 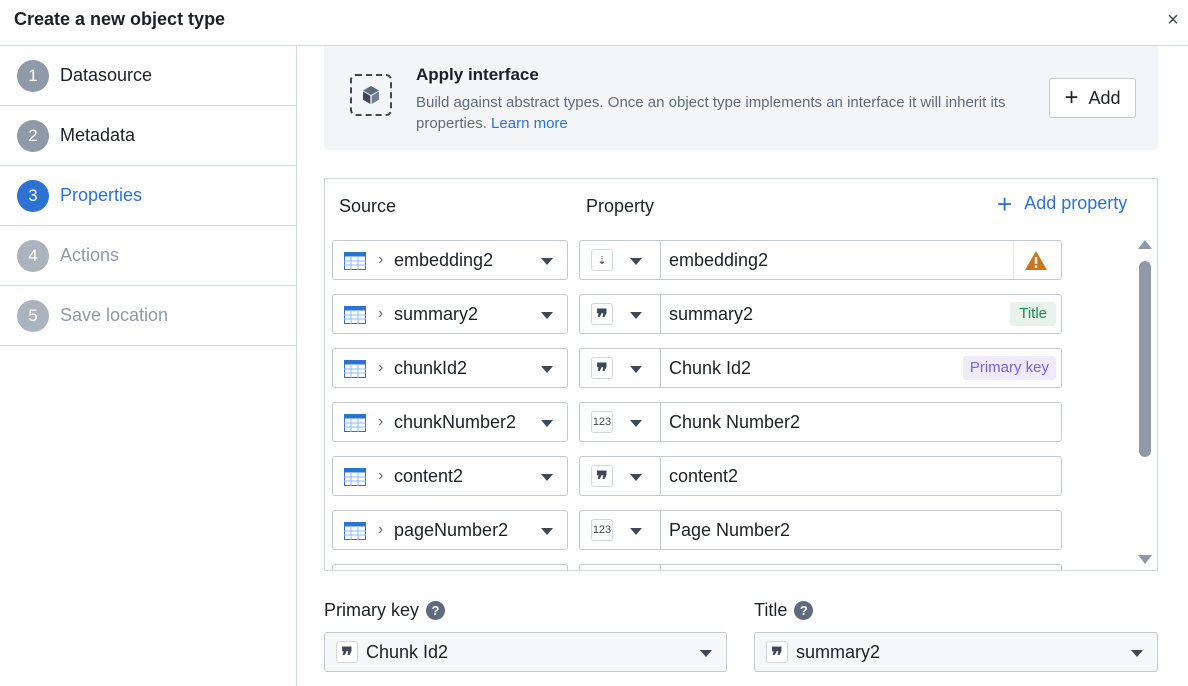 I want to click on property-name-input: content2, so click(x=861, y=476).